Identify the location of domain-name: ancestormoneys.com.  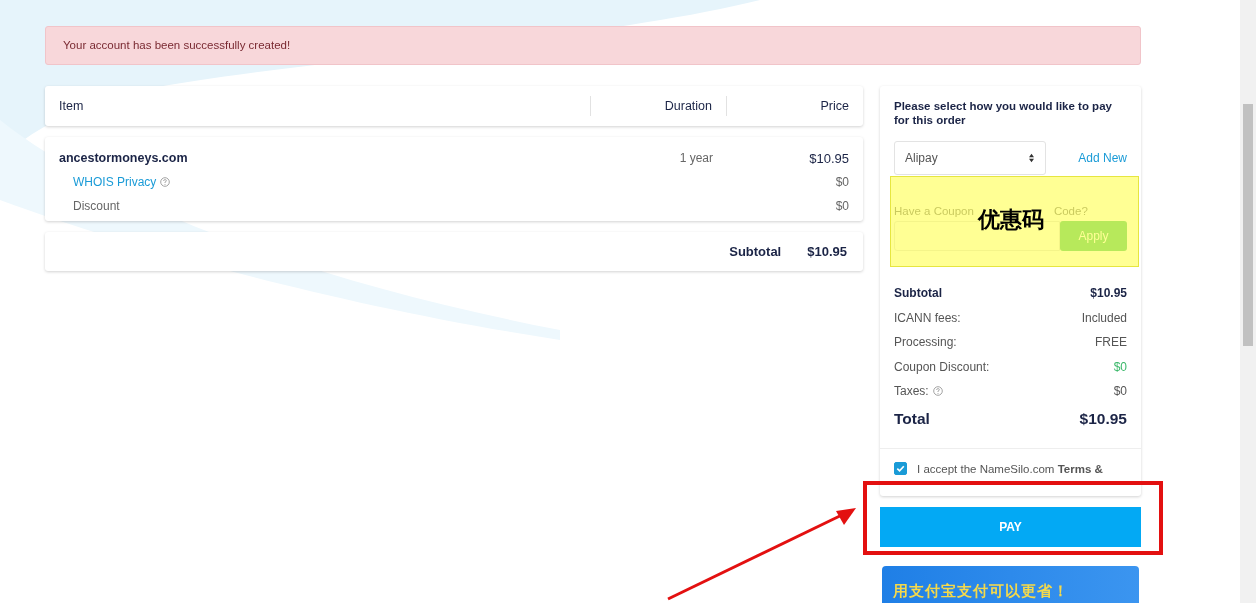
(123, 158).